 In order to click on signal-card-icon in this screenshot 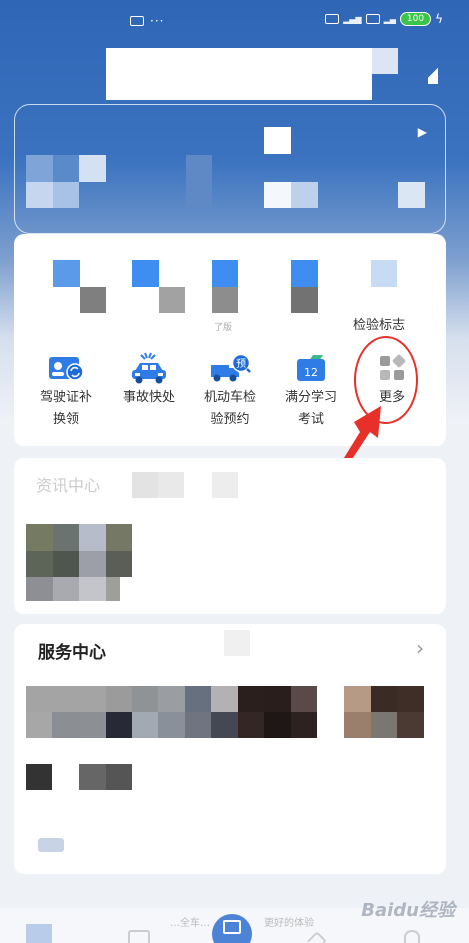, I will do `click(332, 19)`.